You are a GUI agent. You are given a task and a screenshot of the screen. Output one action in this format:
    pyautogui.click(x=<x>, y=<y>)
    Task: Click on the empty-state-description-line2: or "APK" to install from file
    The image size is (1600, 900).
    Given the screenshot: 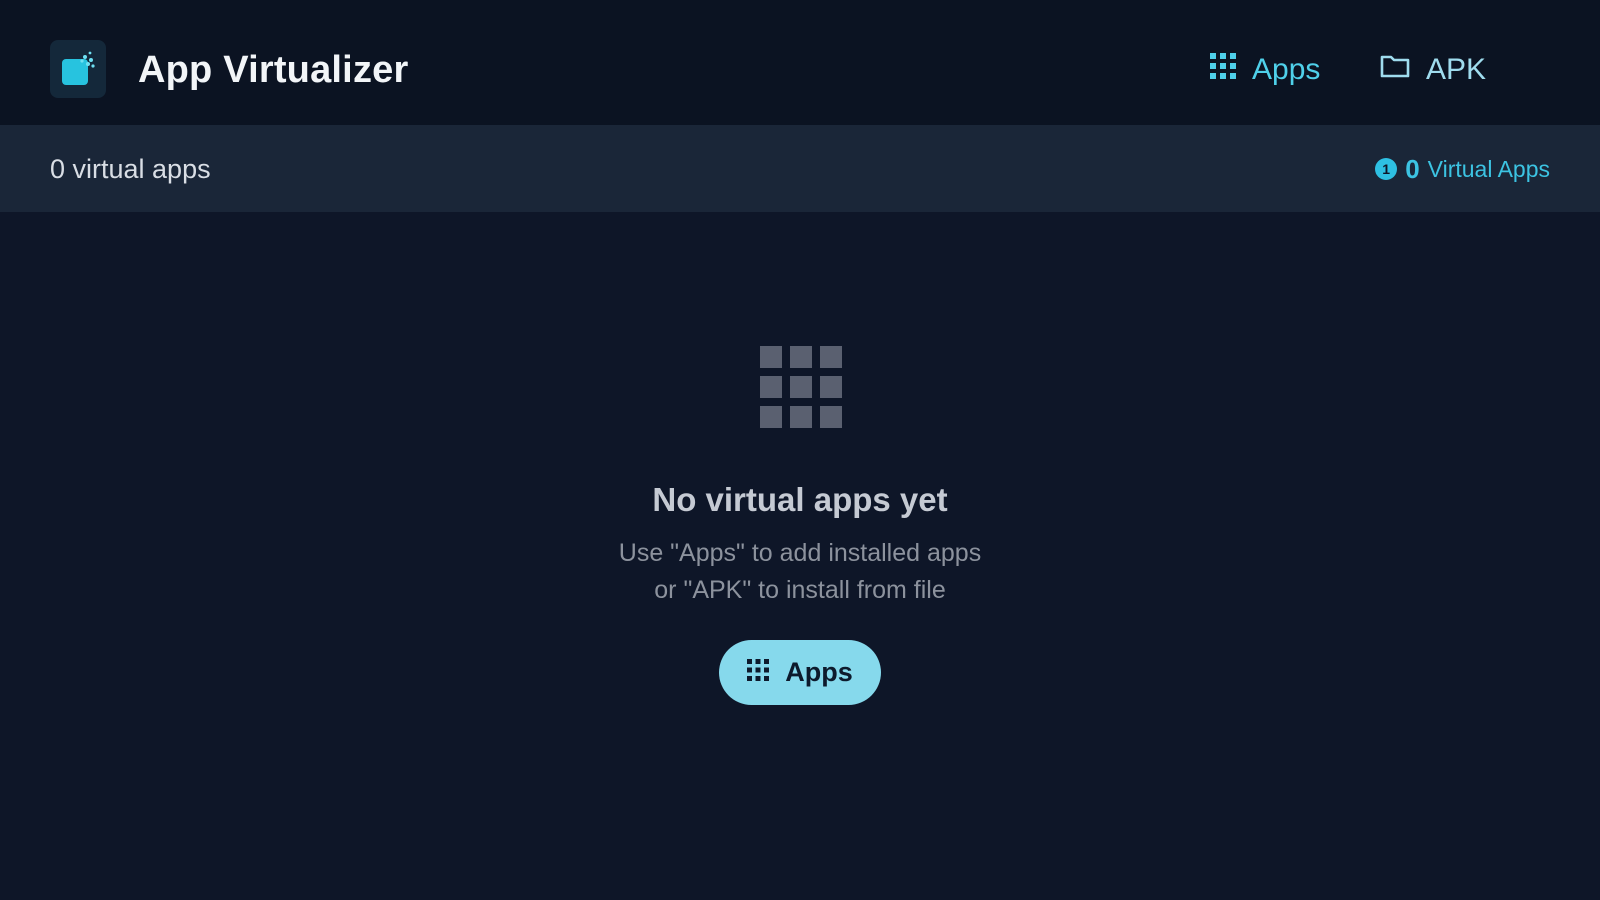 What is the action you would take?
    pyautogui.click(x=800, y=590)
    